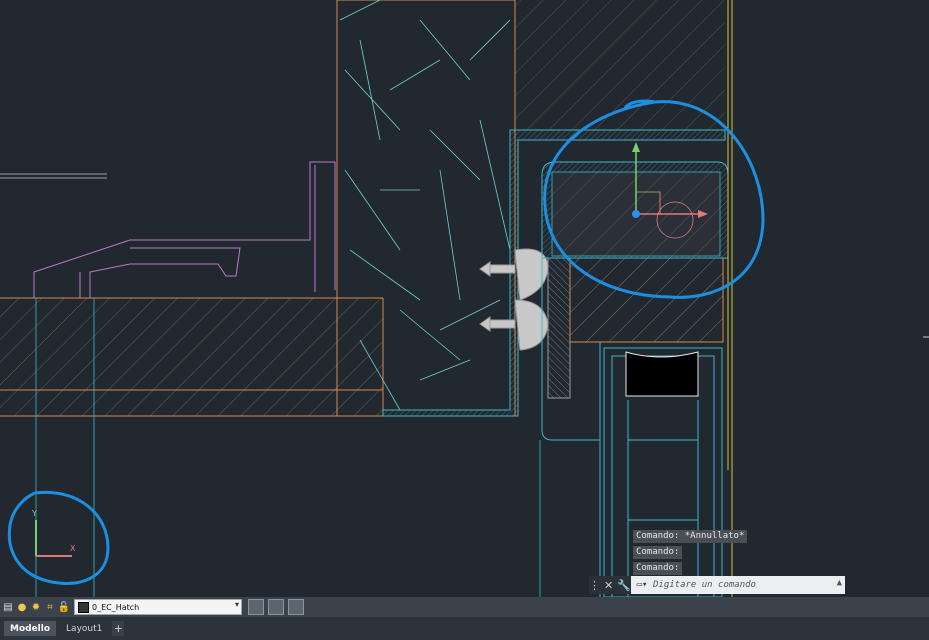 This screenshot has width=929, height=640. Describe the element at coordinates (30, 628) in the screenshot. I see `tab-modello: Modello` at that location.